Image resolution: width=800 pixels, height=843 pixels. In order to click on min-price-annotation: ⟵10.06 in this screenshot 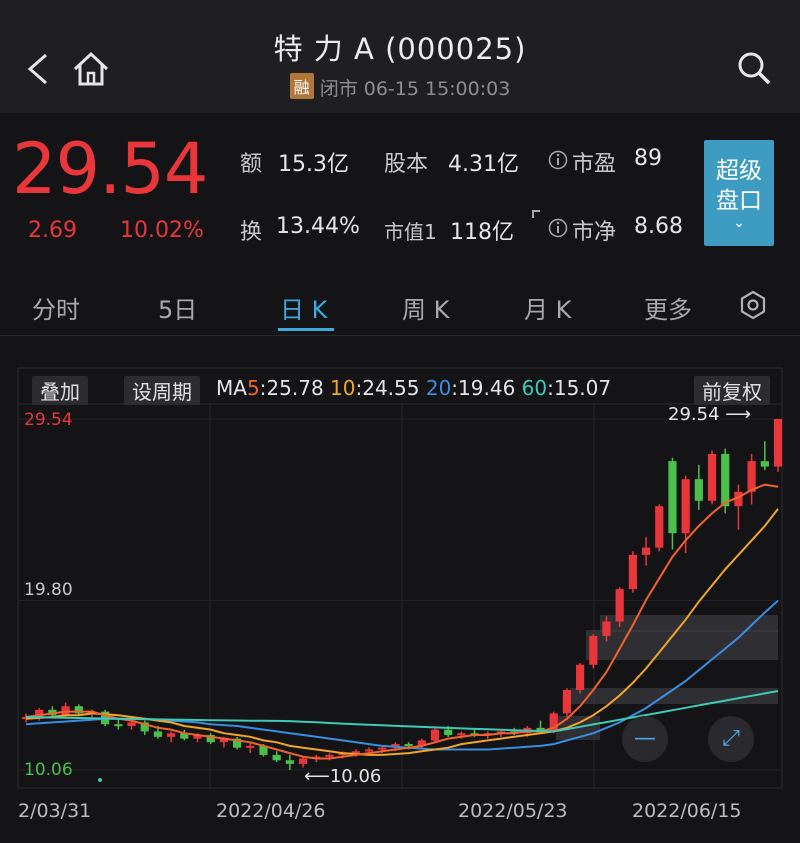, I will do `click(343, 776)`.